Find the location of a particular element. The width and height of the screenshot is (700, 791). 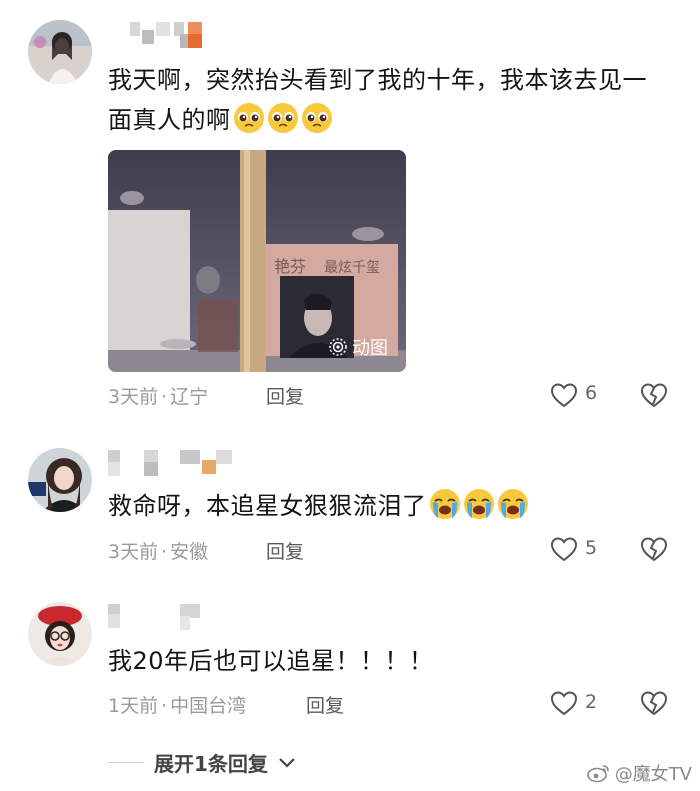

watermark: @魔女TV is located at coordinates (639, 773).